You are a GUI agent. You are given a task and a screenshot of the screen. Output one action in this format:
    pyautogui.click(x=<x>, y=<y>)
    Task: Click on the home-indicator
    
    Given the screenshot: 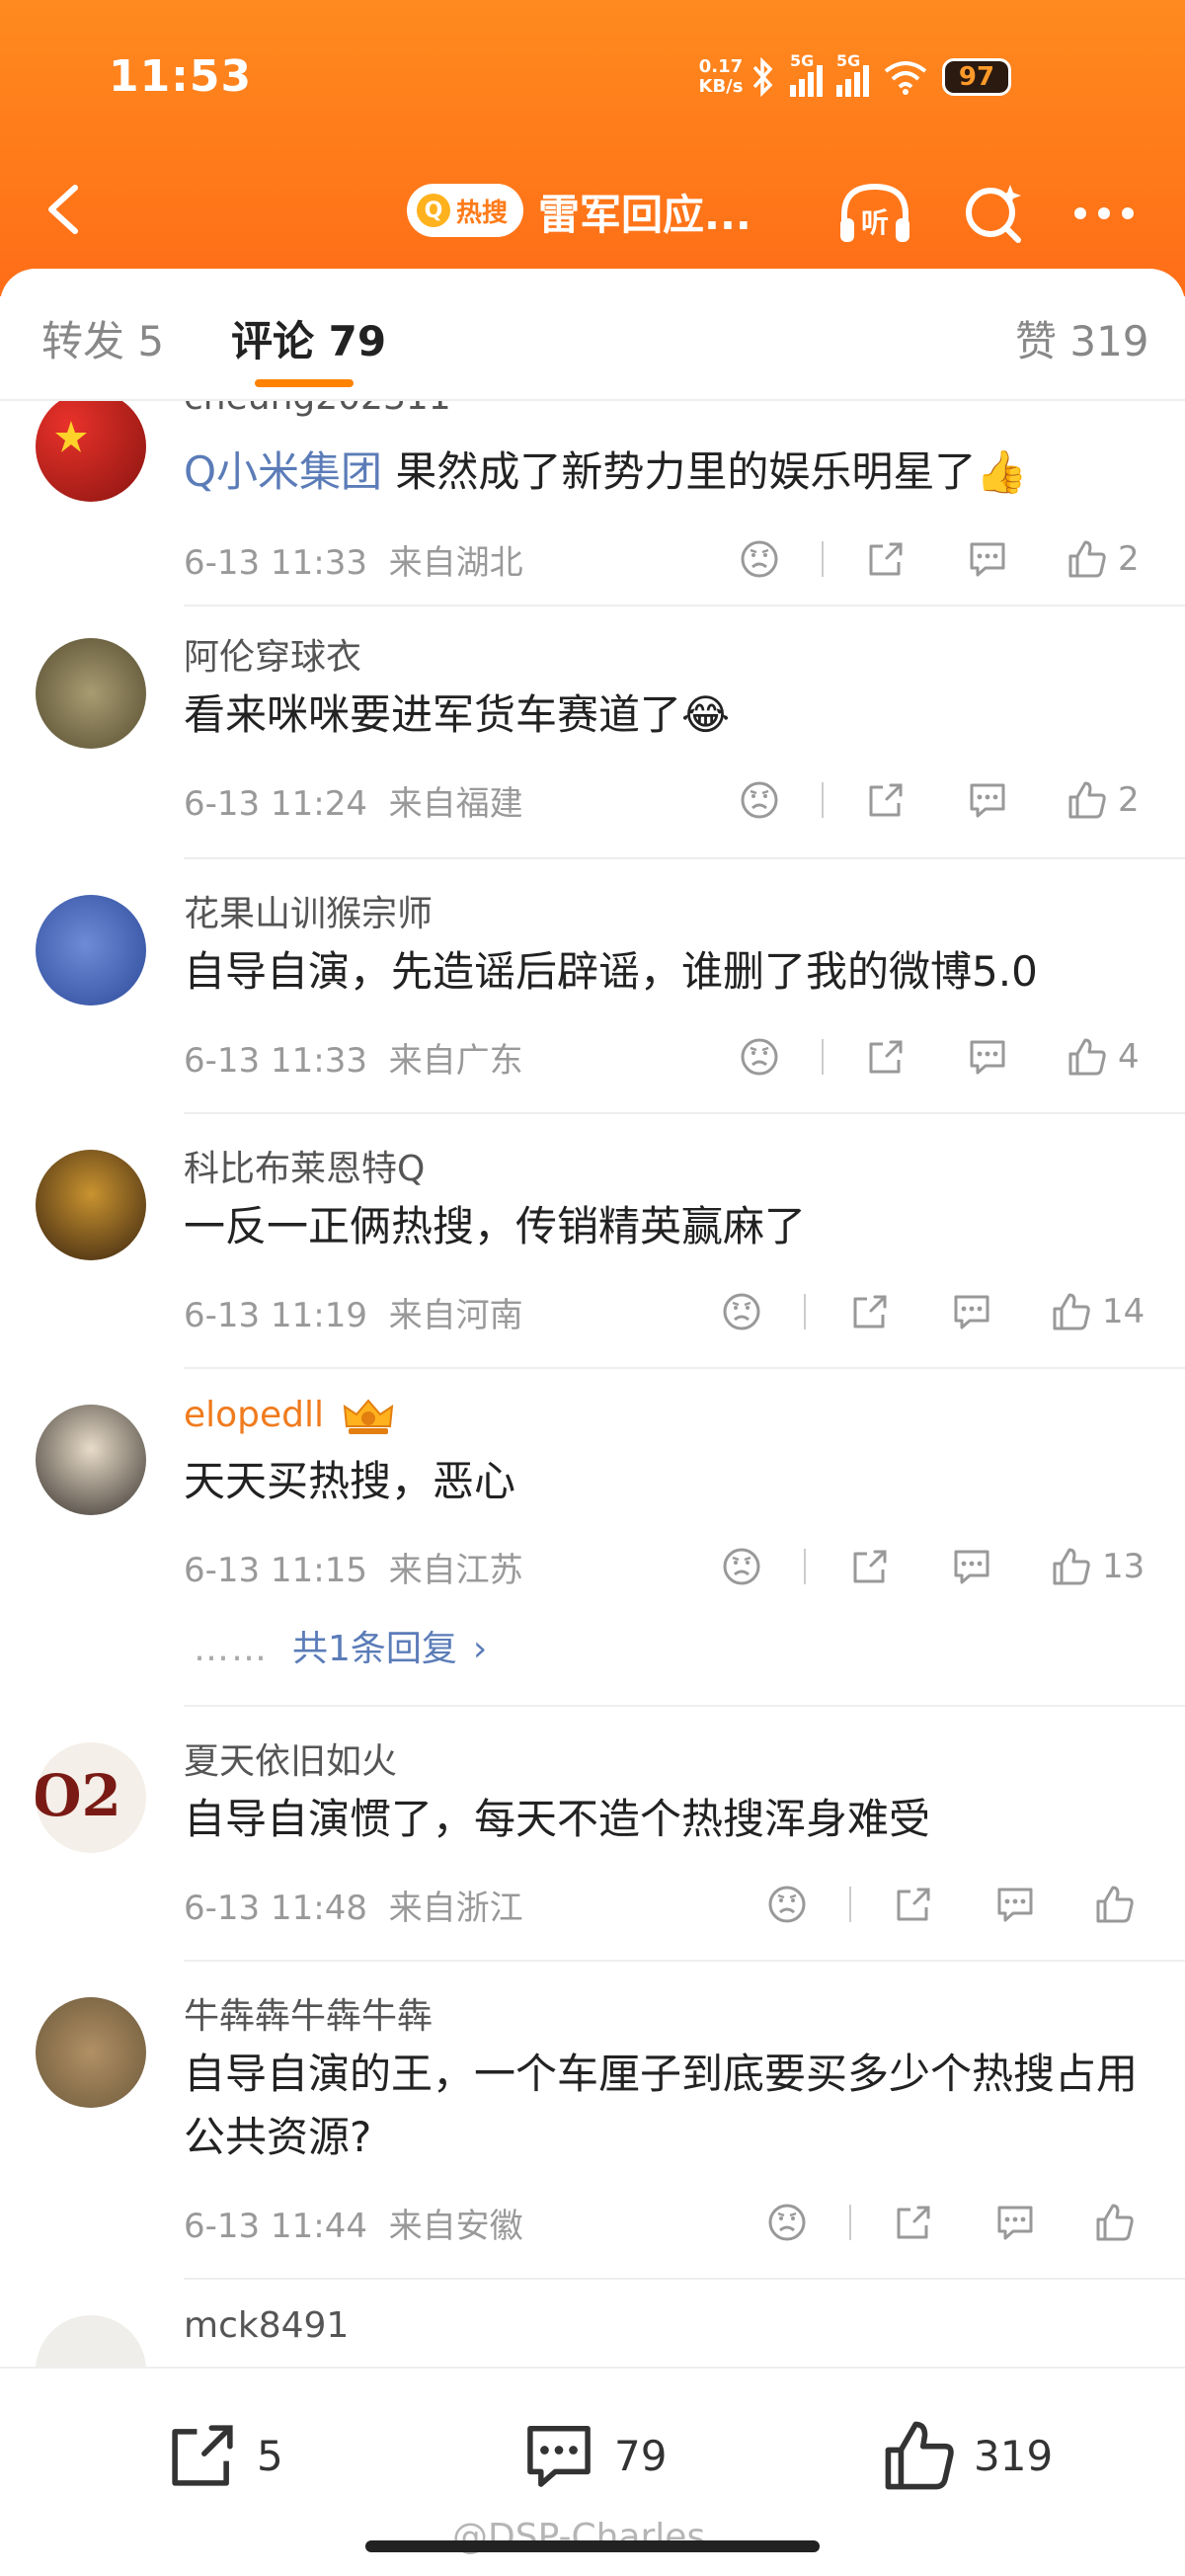 What is the action you would take?
    pyautogui.click(x=592, y=2546)
    